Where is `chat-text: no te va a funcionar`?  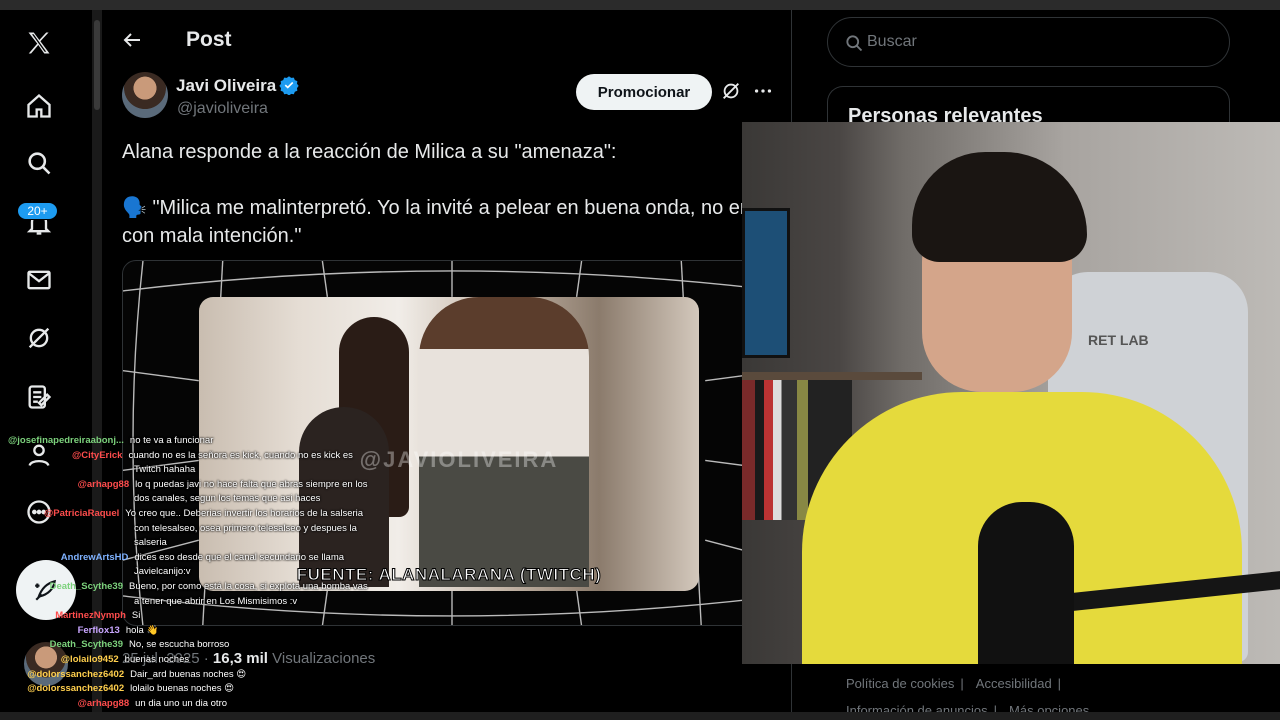 chat-text: no te va a funcionar is located at coordinates (171, 440).